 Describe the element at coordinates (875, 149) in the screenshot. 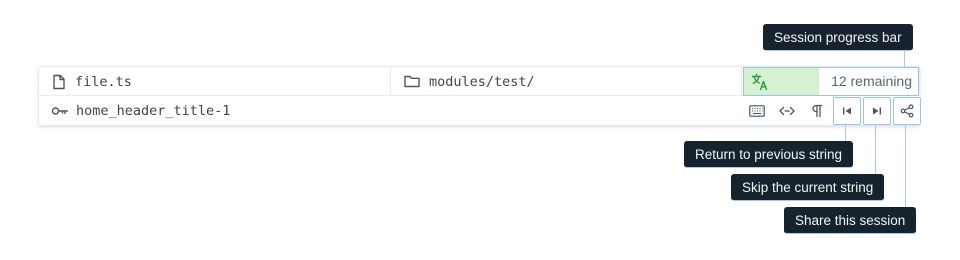

I see `skip-guide-line` at that location.